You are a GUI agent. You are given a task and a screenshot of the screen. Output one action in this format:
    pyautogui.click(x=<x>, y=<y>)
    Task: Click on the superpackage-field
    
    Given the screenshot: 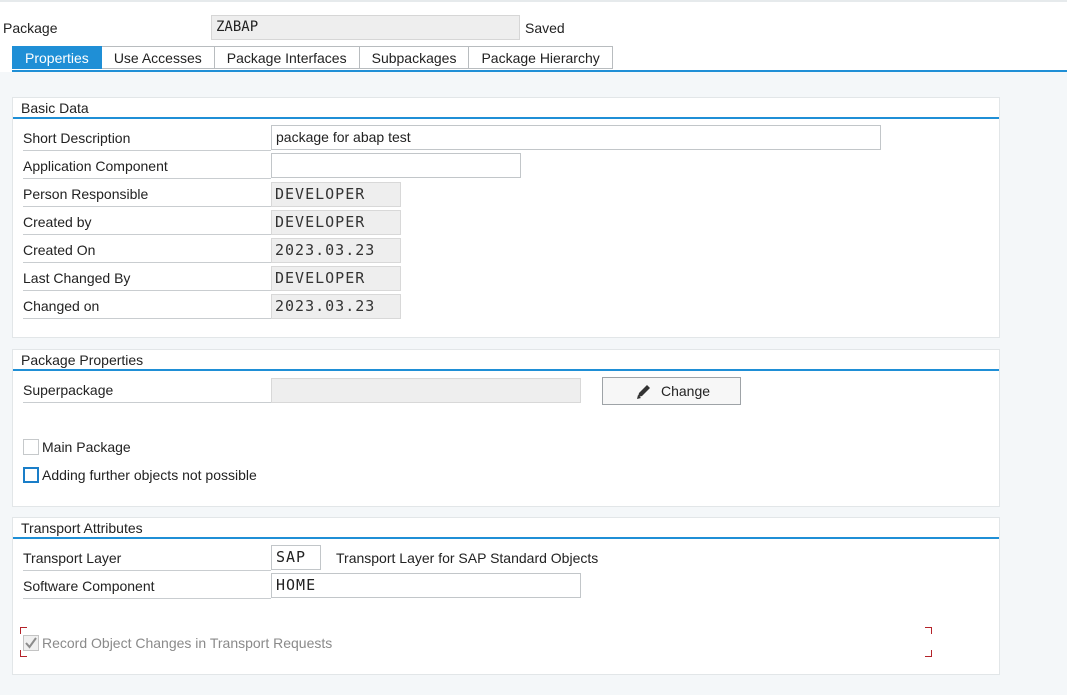 What is the action you would take?
    pyautogui.click(x=426, y=390)
    